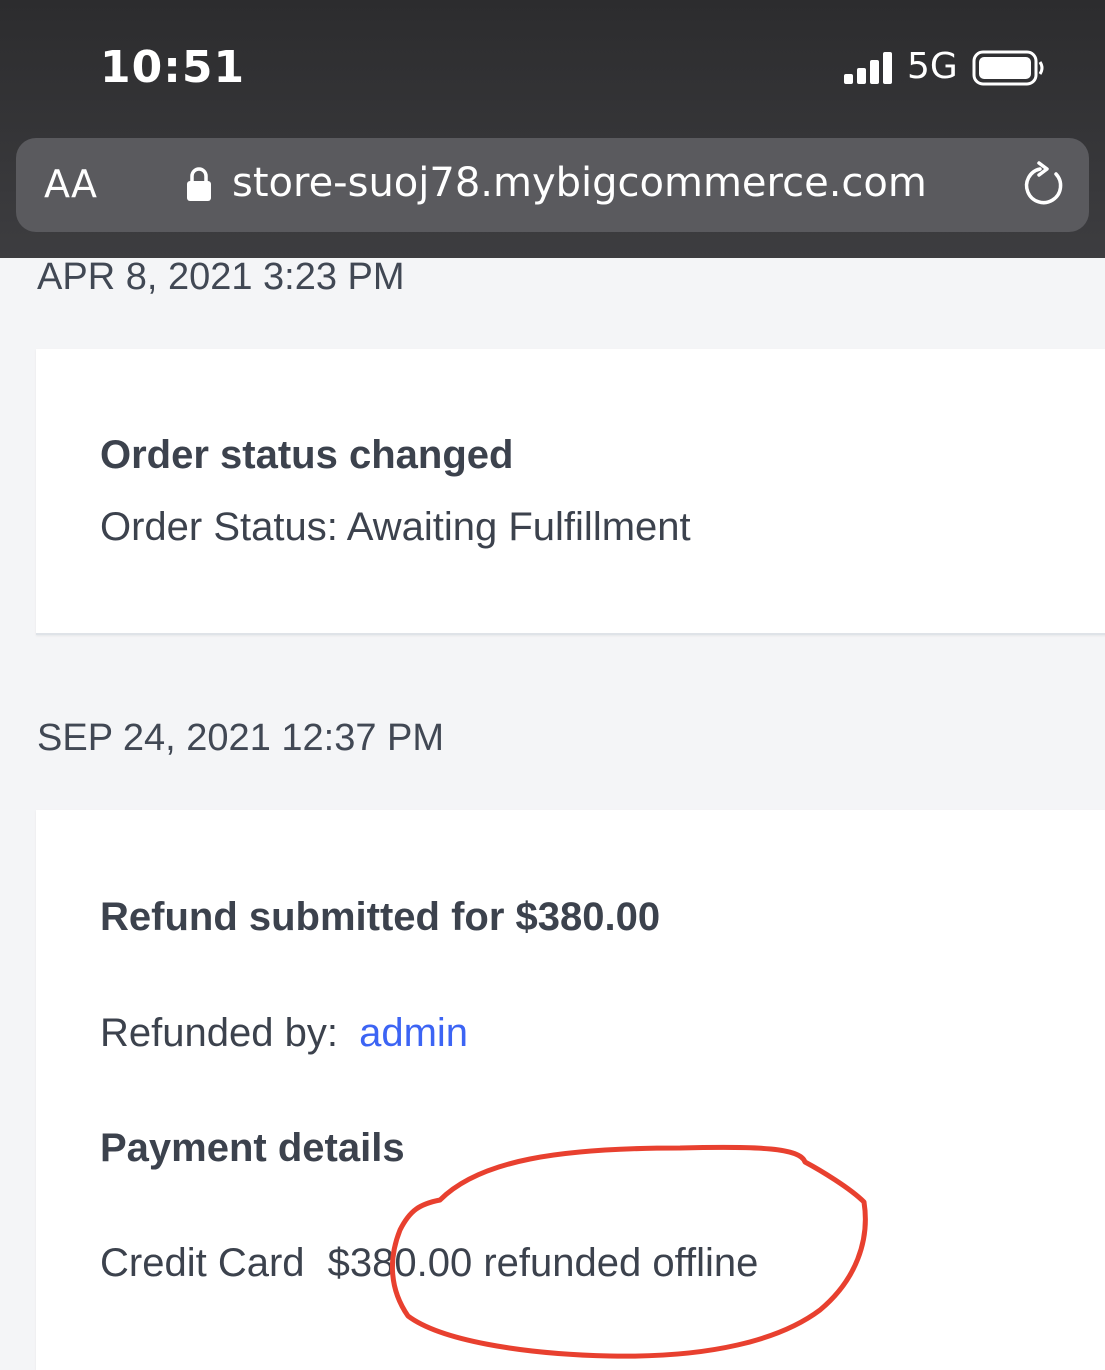  What do you see at coordinates (252, 1148) in the screenshot?
I see `payment-details-heading: Payment details` at bounding box center [252, 1148].